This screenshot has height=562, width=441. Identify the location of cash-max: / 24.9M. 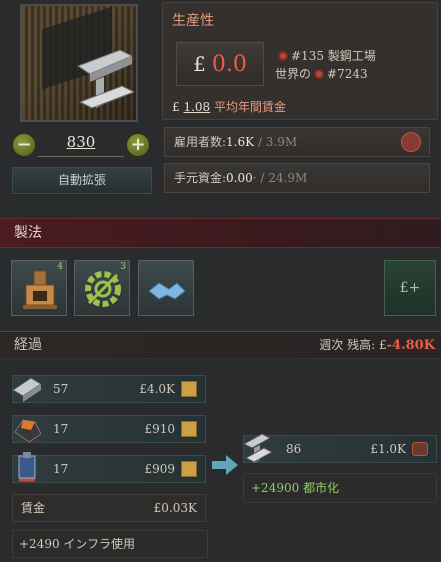
(284, 178).